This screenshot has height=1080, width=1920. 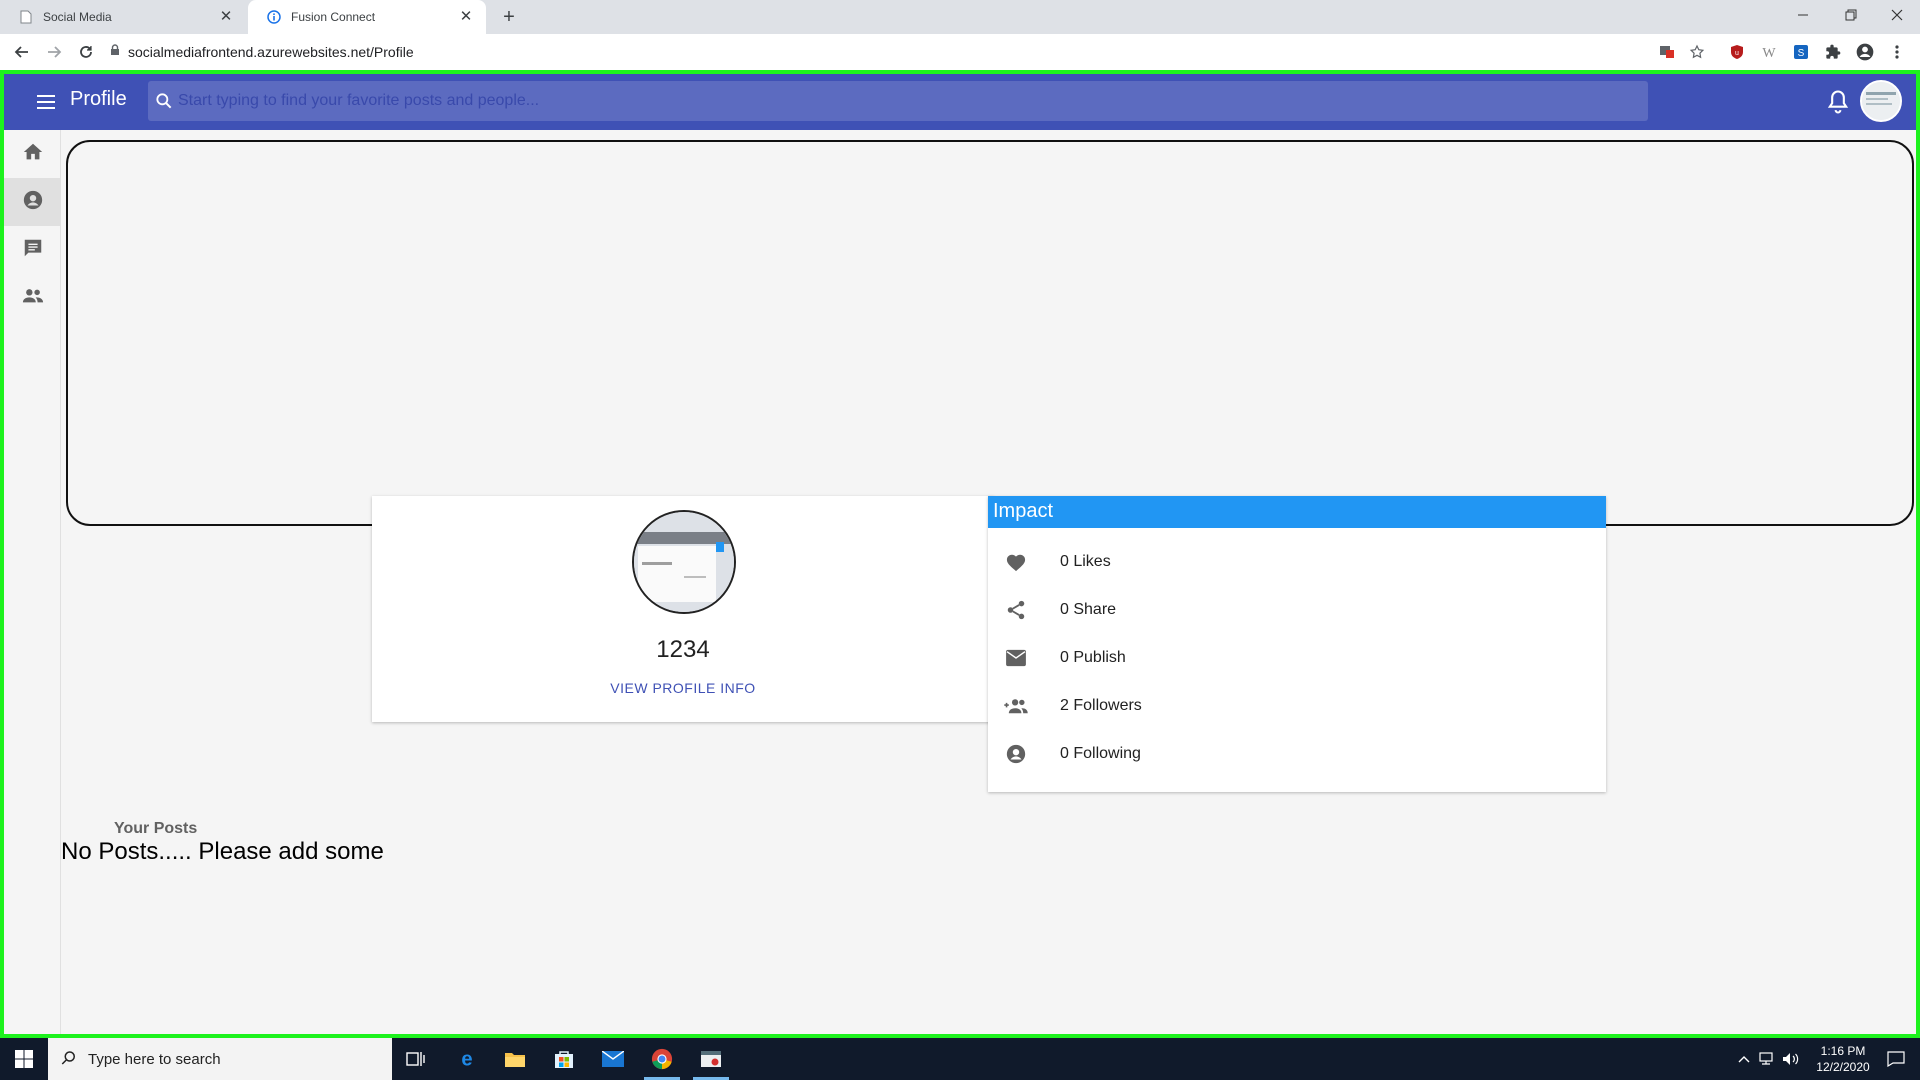 I want to click on wikipedia-icon: W, so click(x=1769, y=52).